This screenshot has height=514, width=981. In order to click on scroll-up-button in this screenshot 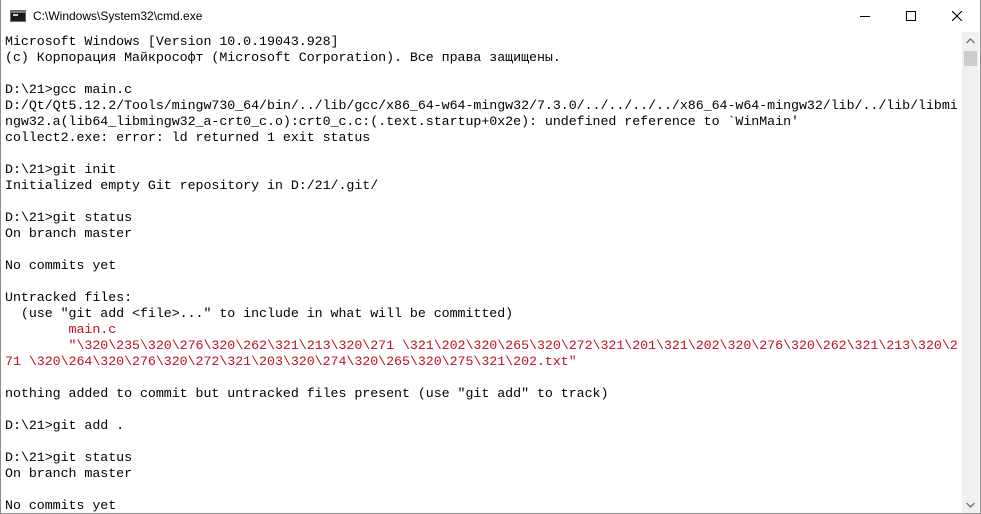, I will do `click(970, 40)`.